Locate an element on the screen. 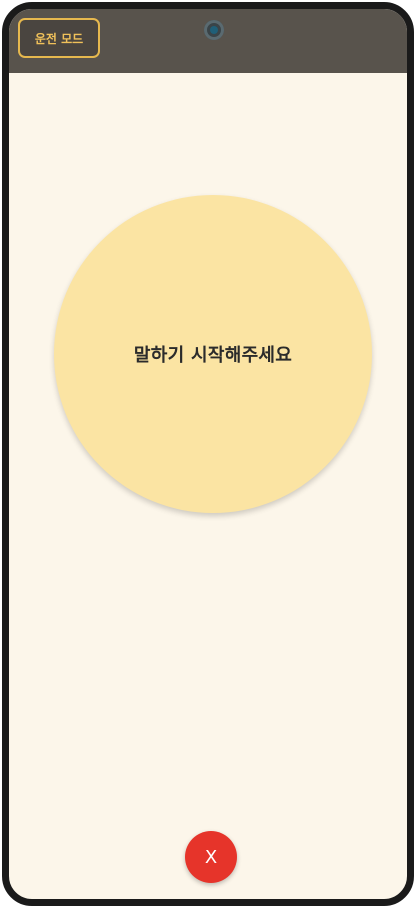  drive-mode-label: 운전 모드 is located at coordinates (59, 38).